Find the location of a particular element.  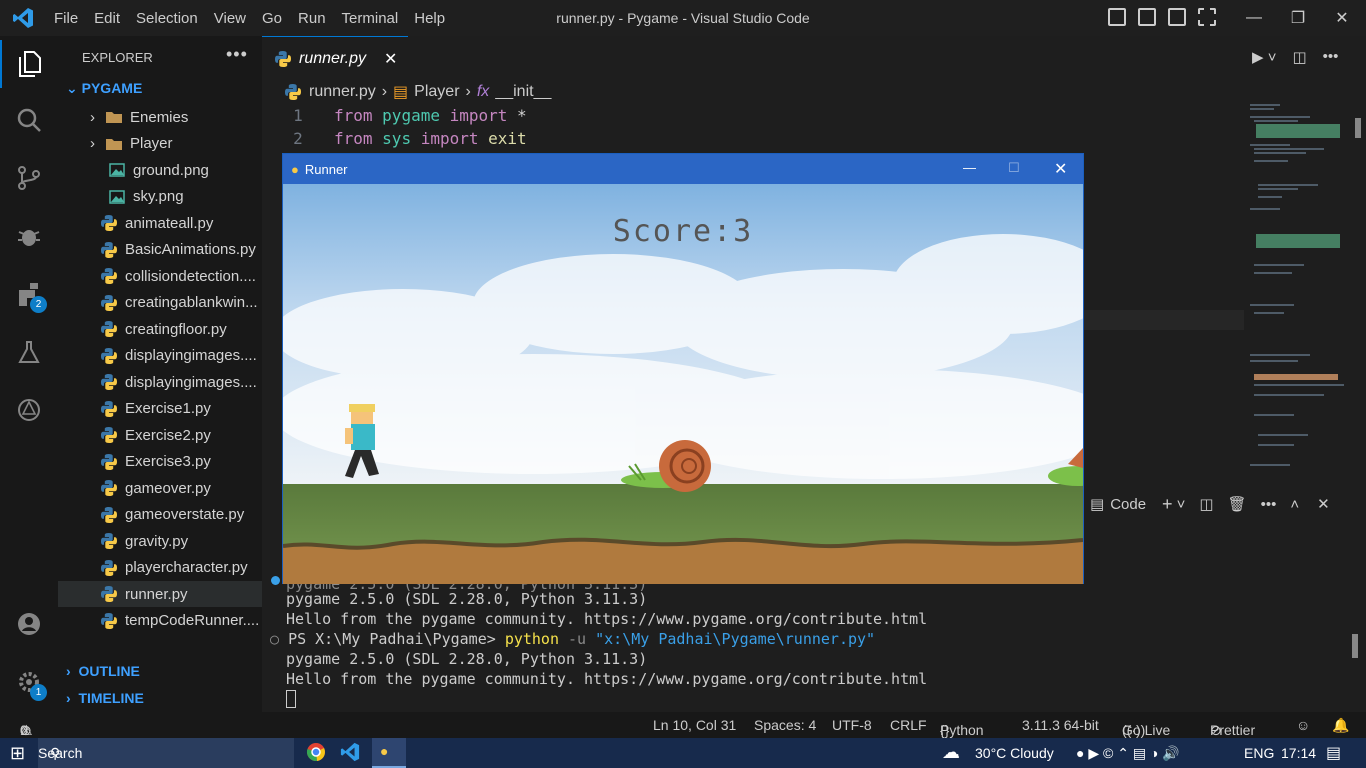

new-terminal-icon: + is located at coordinates (1167, 504).